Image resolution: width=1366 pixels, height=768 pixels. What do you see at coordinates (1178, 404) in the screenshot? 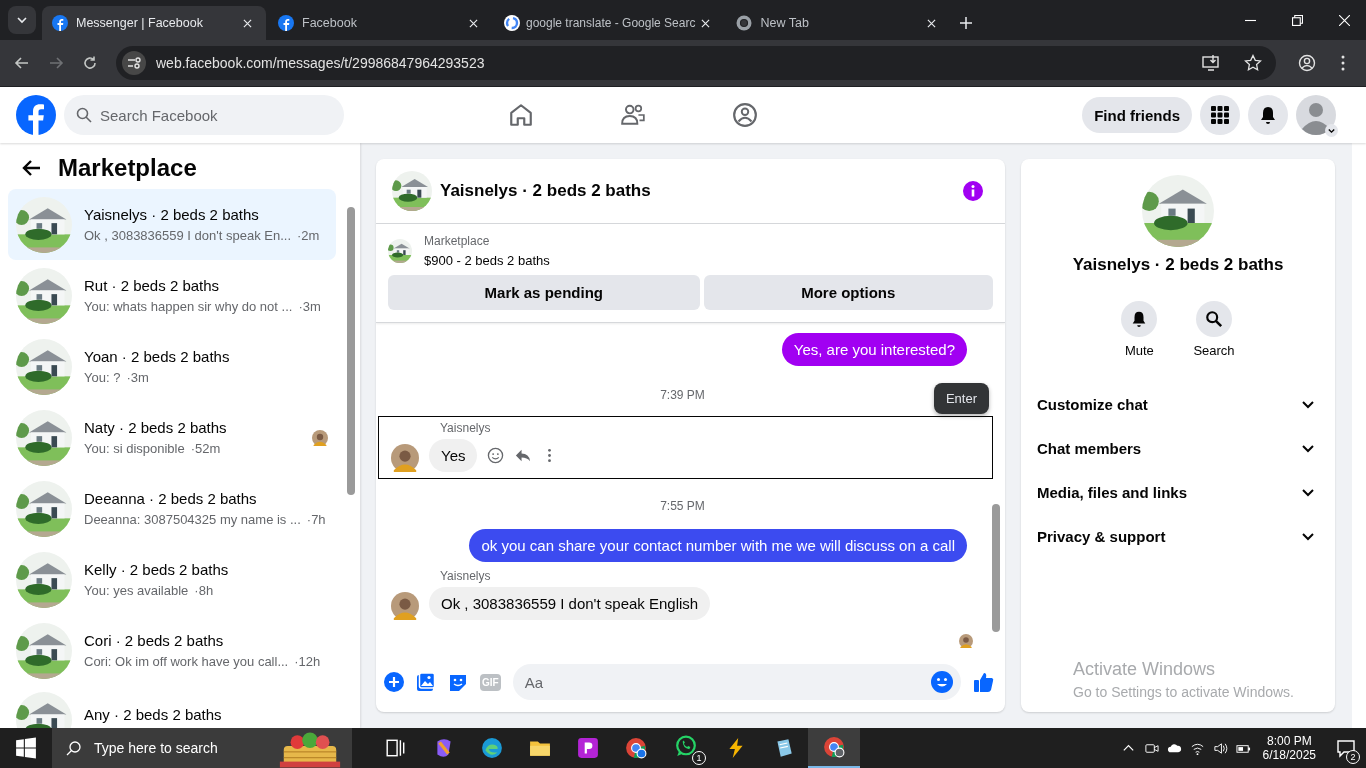
I see `section-header: Customize chat` at bounding box center [1178, 404].